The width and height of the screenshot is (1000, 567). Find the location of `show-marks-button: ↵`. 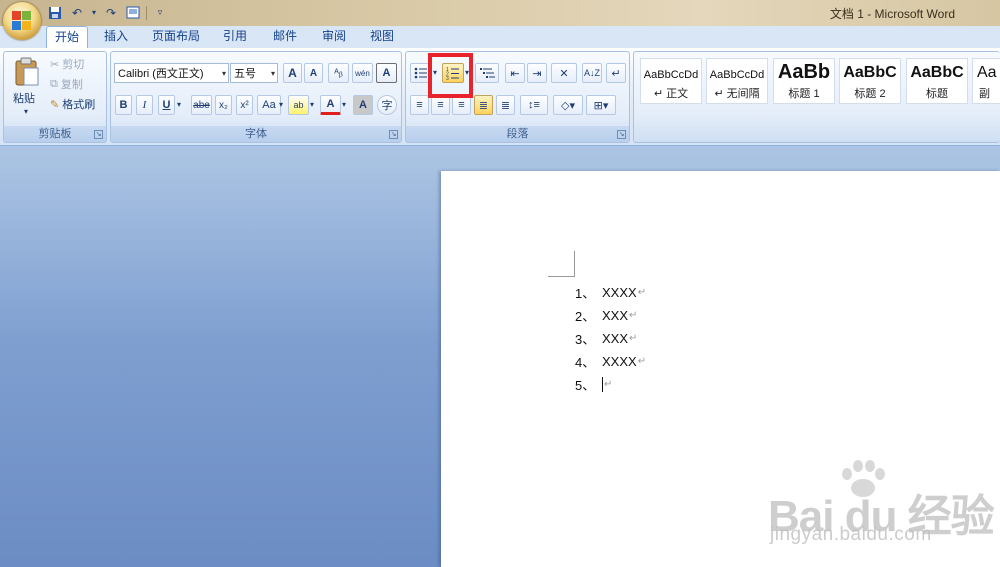

show-marks-button: ↵ is located at coordinates (616, 73).